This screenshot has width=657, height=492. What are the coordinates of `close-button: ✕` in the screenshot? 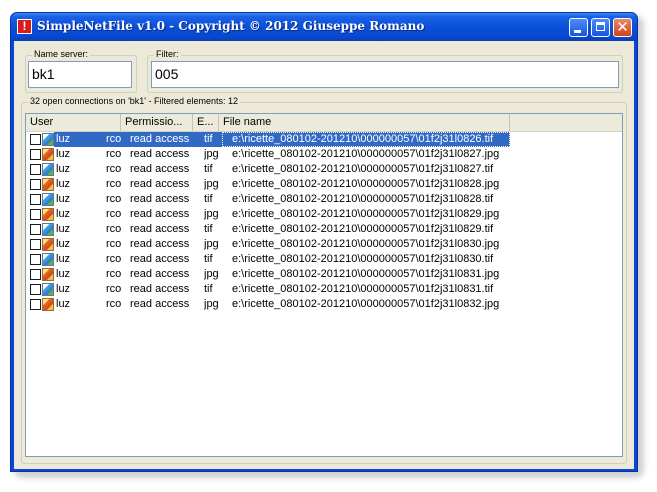 It's located at (622, 27).